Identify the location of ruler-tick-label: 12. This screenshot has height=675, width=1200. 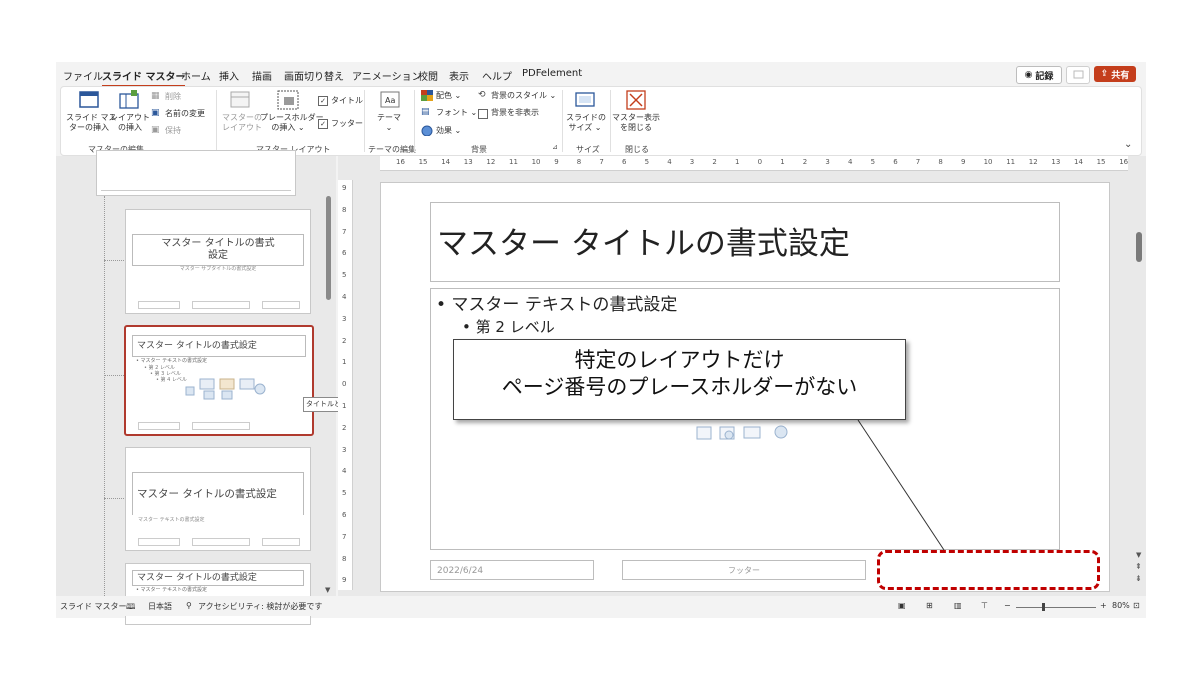
(1033, 162).